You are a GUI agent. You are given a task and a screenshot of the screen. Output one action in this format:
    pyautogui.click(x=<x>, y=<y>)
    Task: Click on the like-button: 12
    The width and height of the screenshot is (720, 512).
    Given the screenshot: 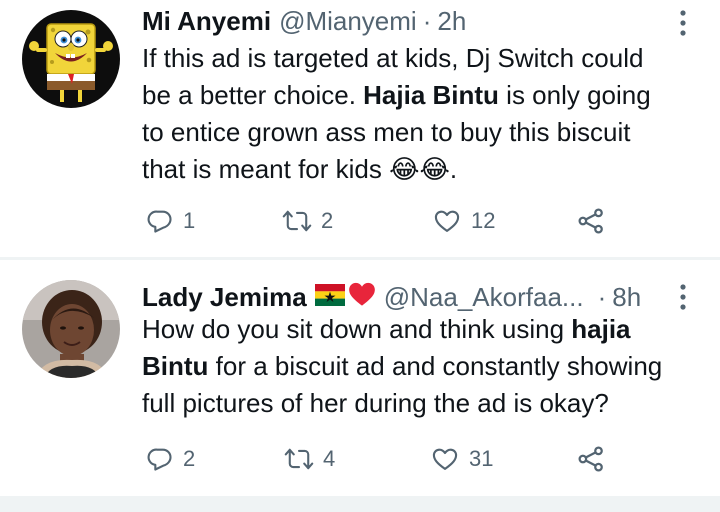 What is the action you would take?
    pyautogui.click(x=463, y=221)
    